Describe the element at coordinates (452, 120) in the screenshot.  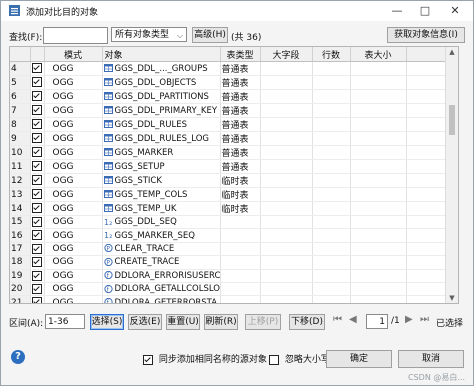
I see `scroll-thumb` at that location.